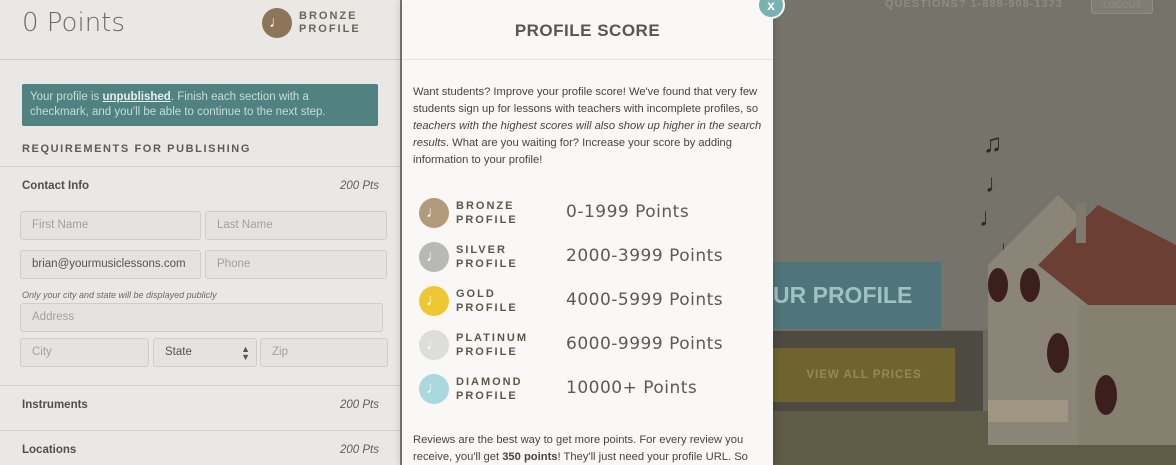  I want to click on email-field: brian@yourmusiclessons.com, so click(110, 264).